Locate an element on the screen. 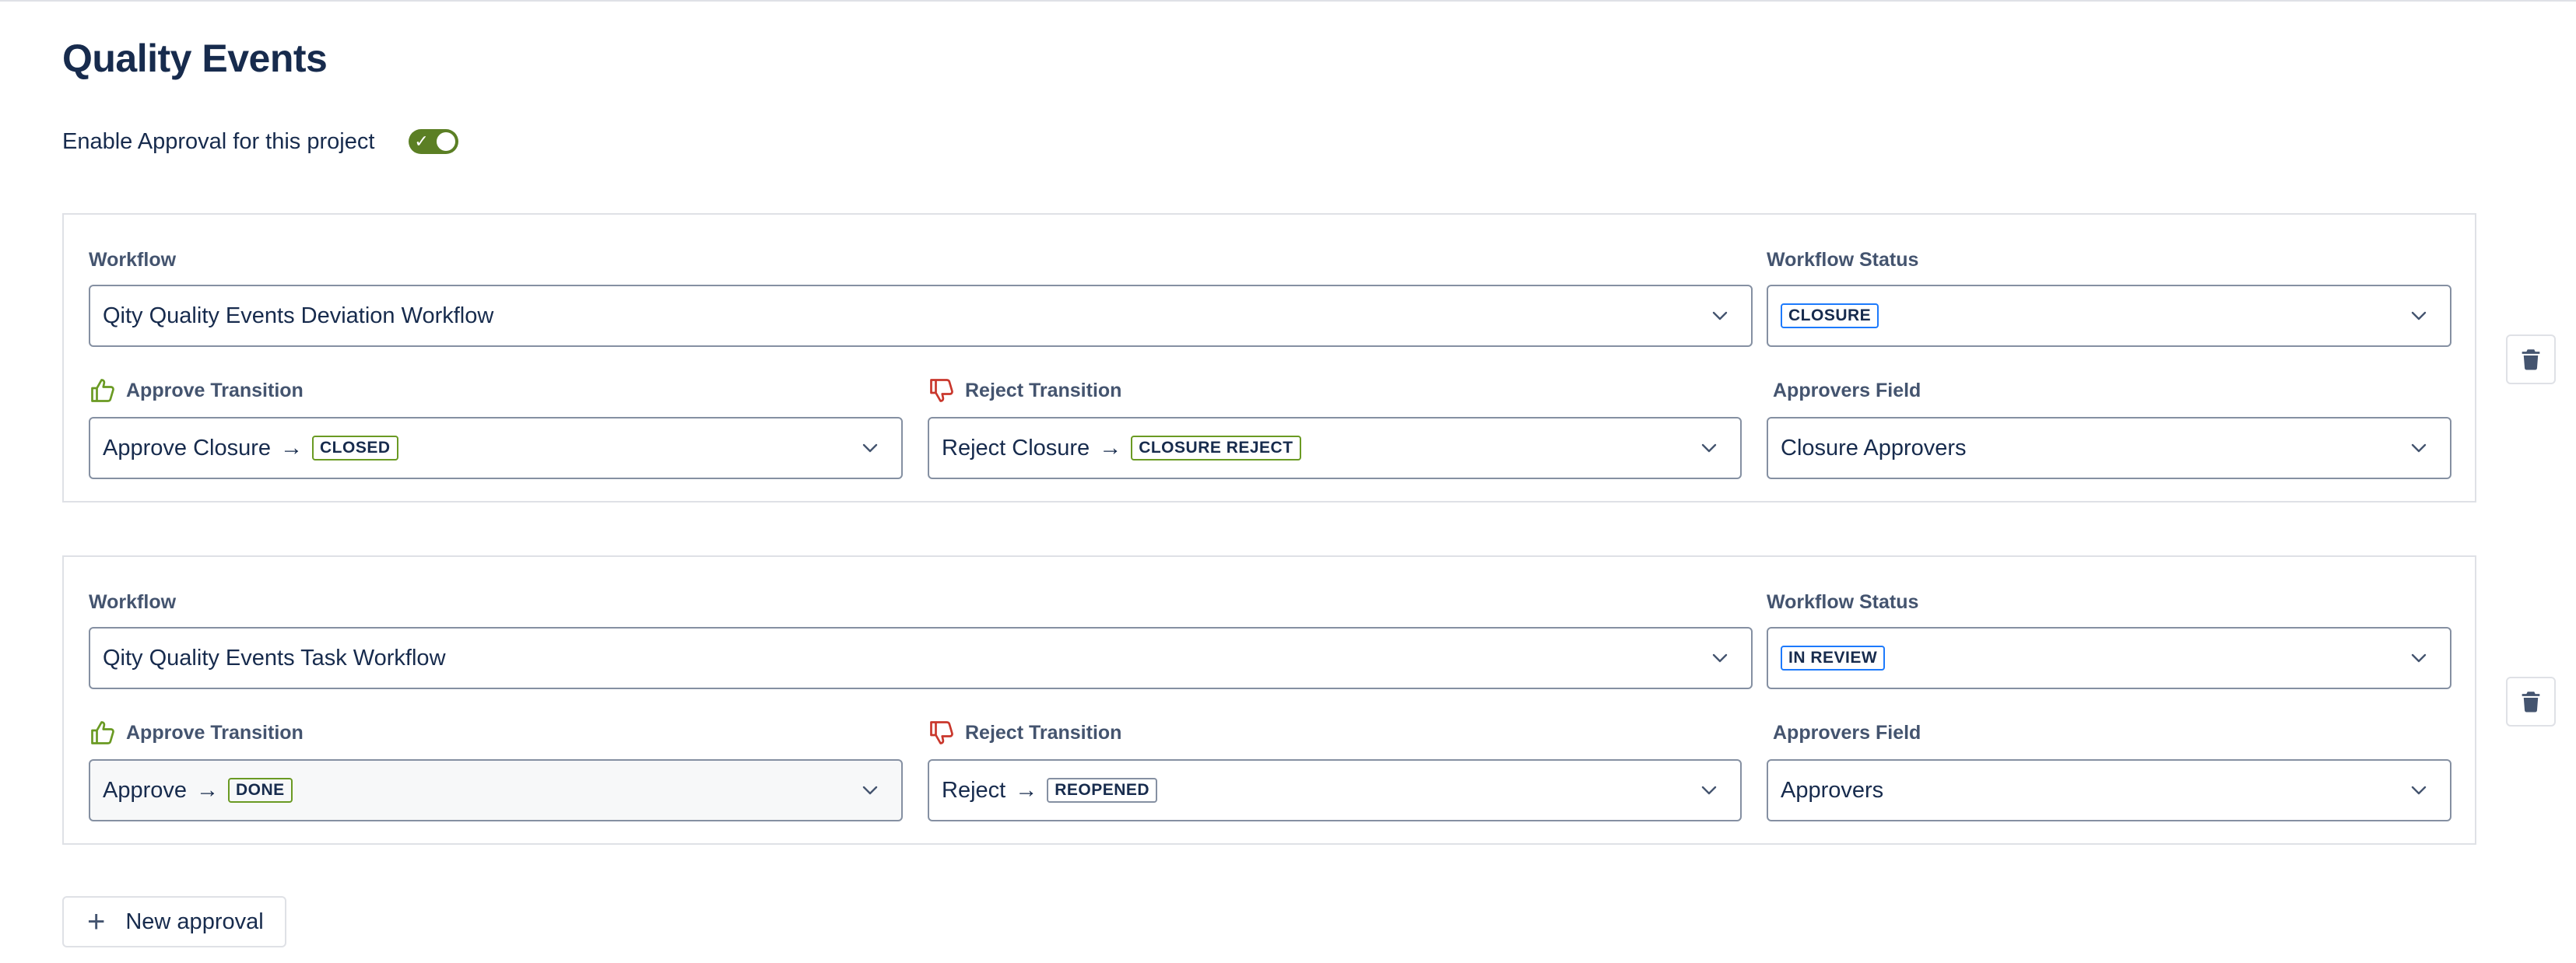  workflow-select: Qity Quality Events Deviation Workflow is located at coordinates (921, 316).